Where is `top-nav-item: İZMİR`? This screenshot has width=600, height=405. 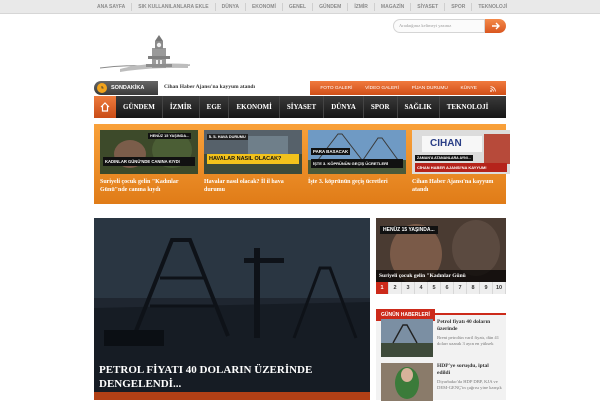 top-nav-item: İZMİR is located at coordinates (361, 7).